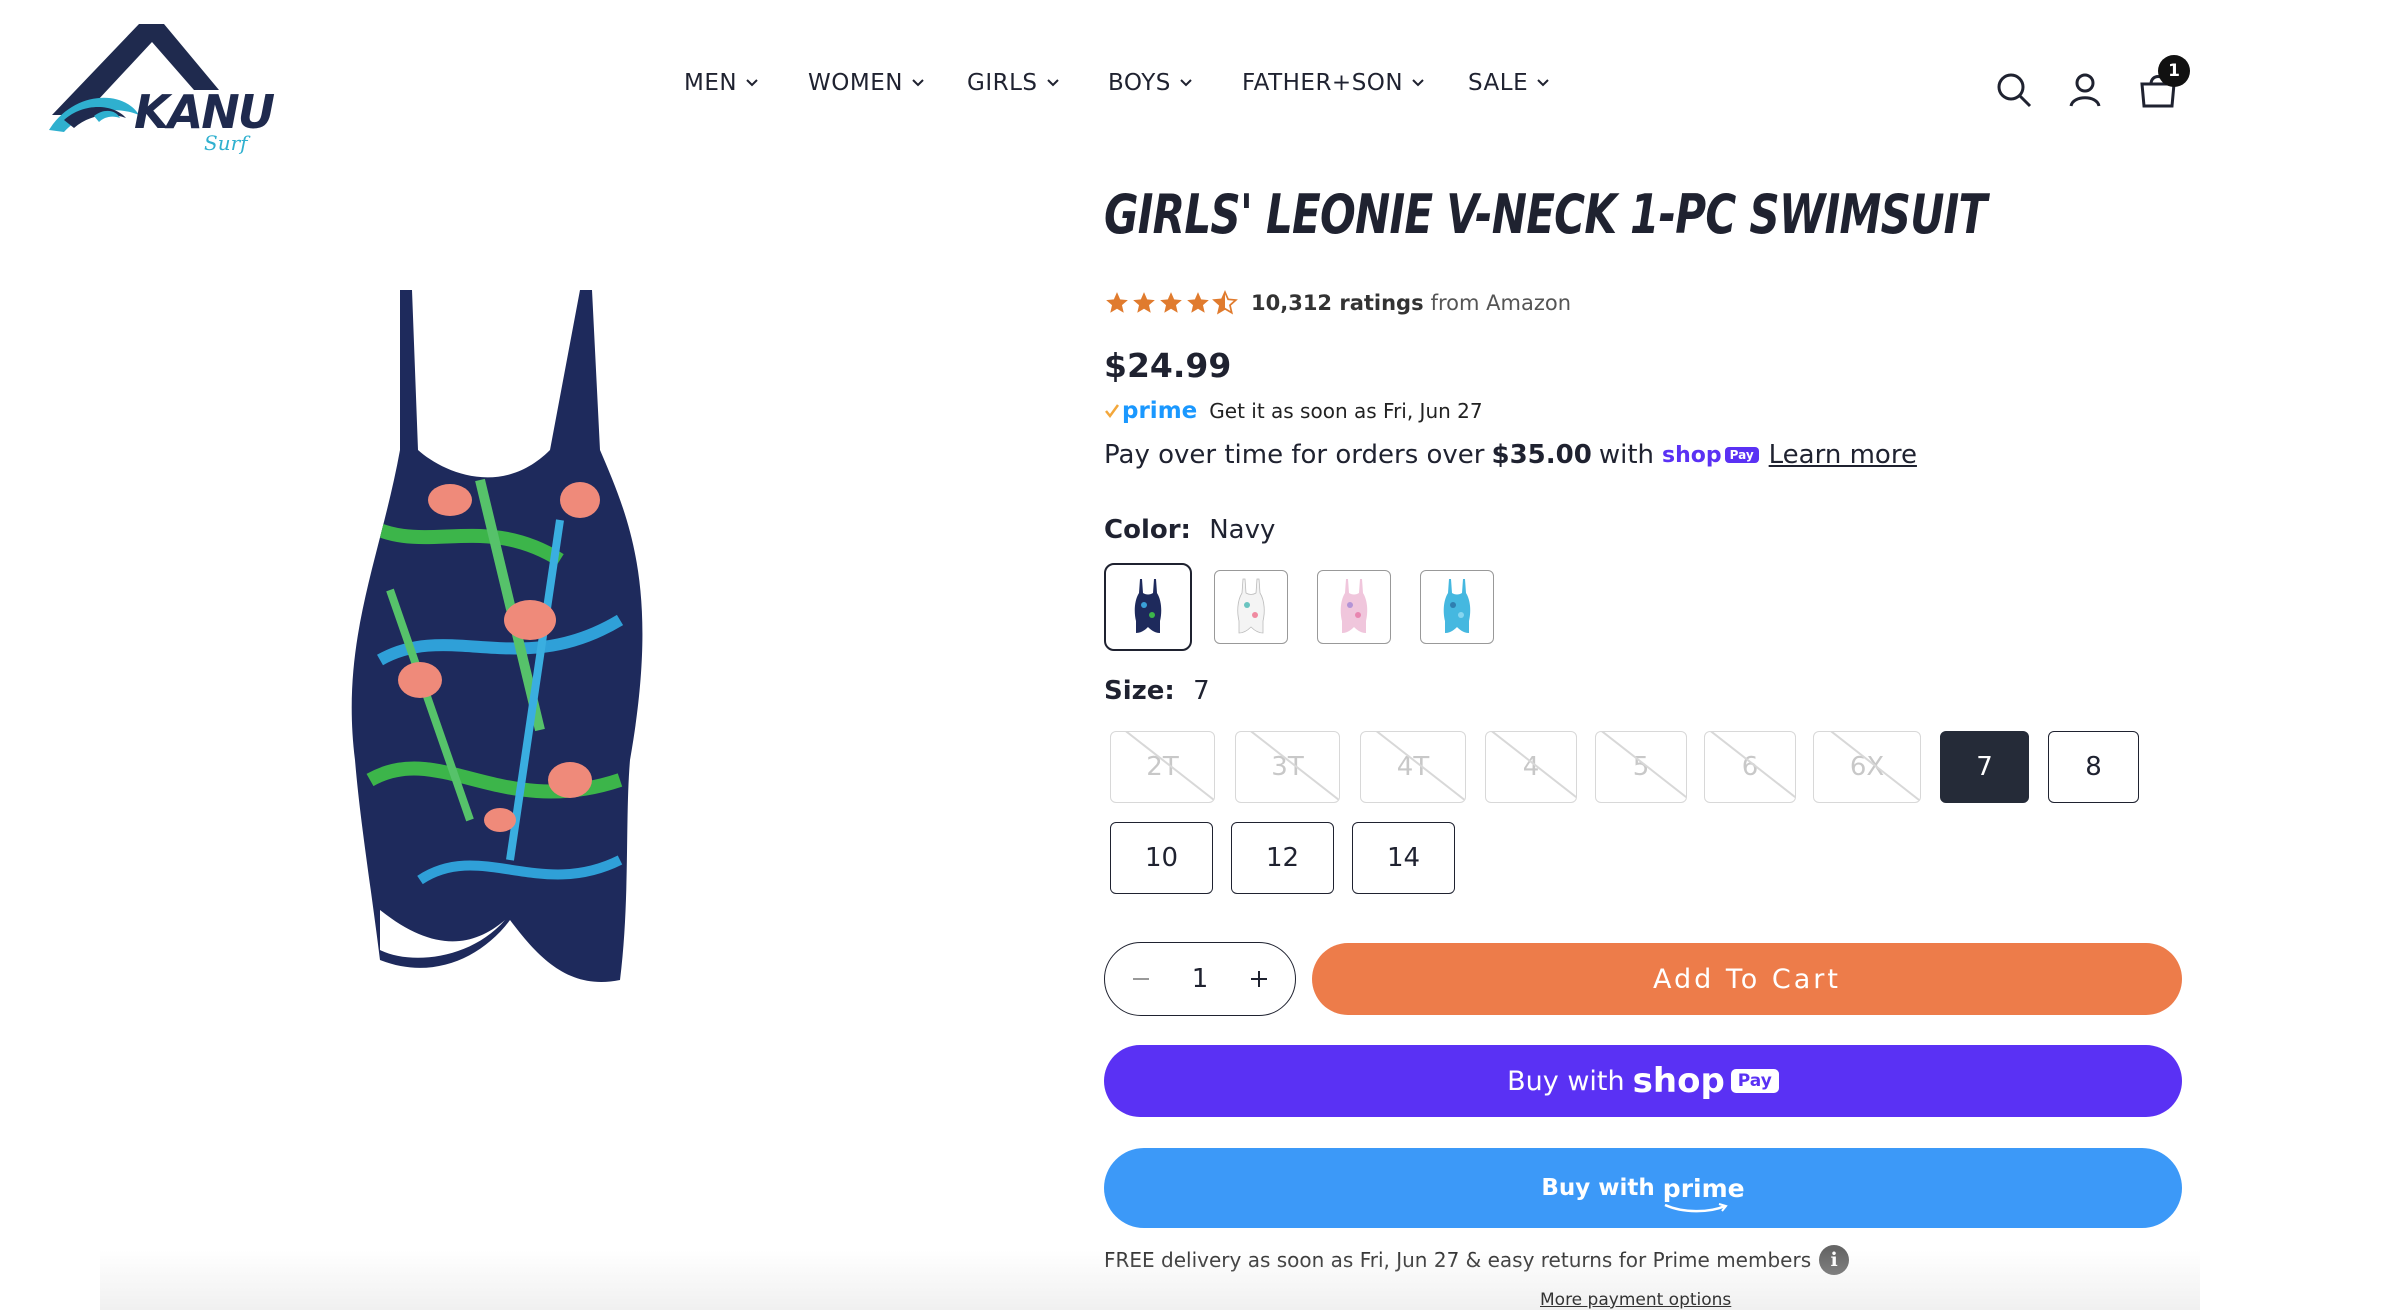 The height and width of the screenshot is (1310, 2402). What do you see at coordinates (530, 650) in the screenshot?
I see `product-image` at bounding box center [530, 650].